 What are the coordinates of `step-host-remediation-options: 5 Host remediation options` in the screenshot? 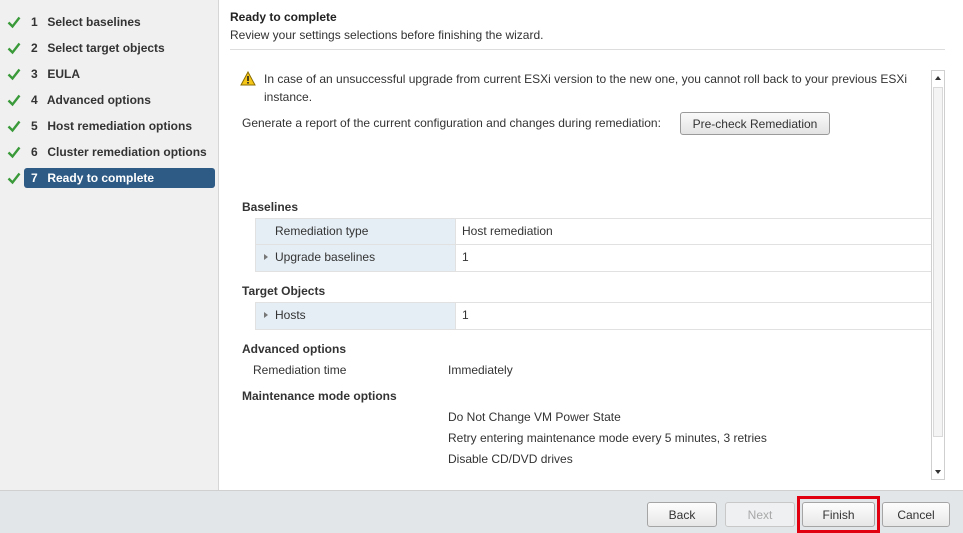 It's located at (109, 126).